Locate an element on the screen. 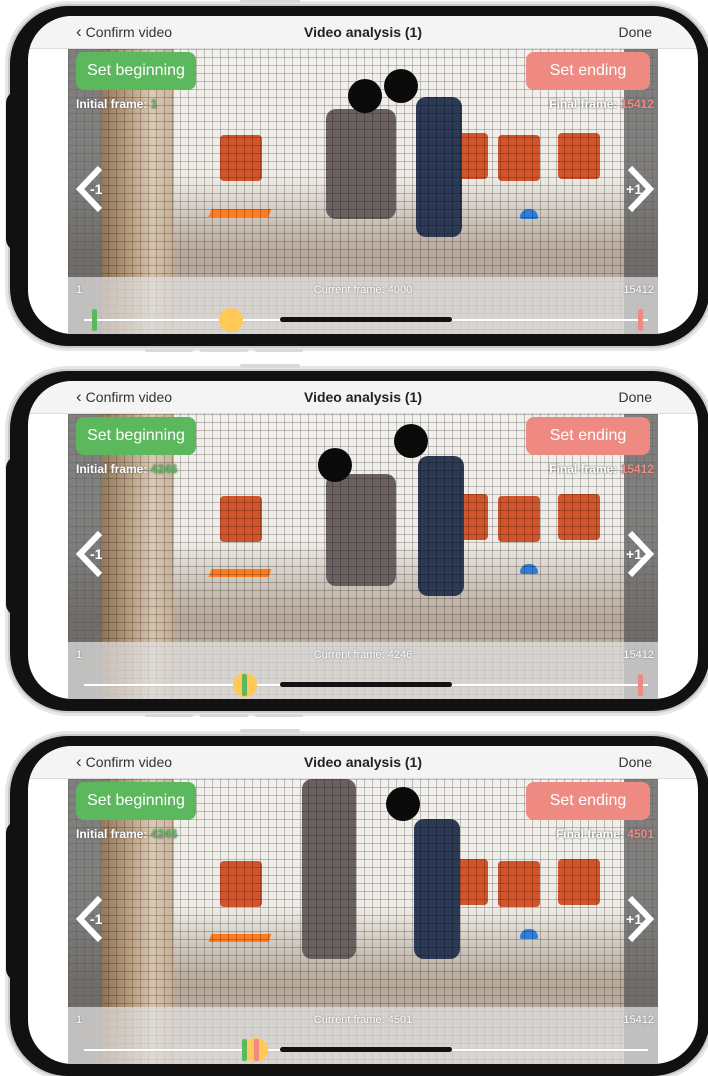 The image size is (708, 1076). initial-frame-label: Initial frame: 1 is located at coordinates (116, 104).